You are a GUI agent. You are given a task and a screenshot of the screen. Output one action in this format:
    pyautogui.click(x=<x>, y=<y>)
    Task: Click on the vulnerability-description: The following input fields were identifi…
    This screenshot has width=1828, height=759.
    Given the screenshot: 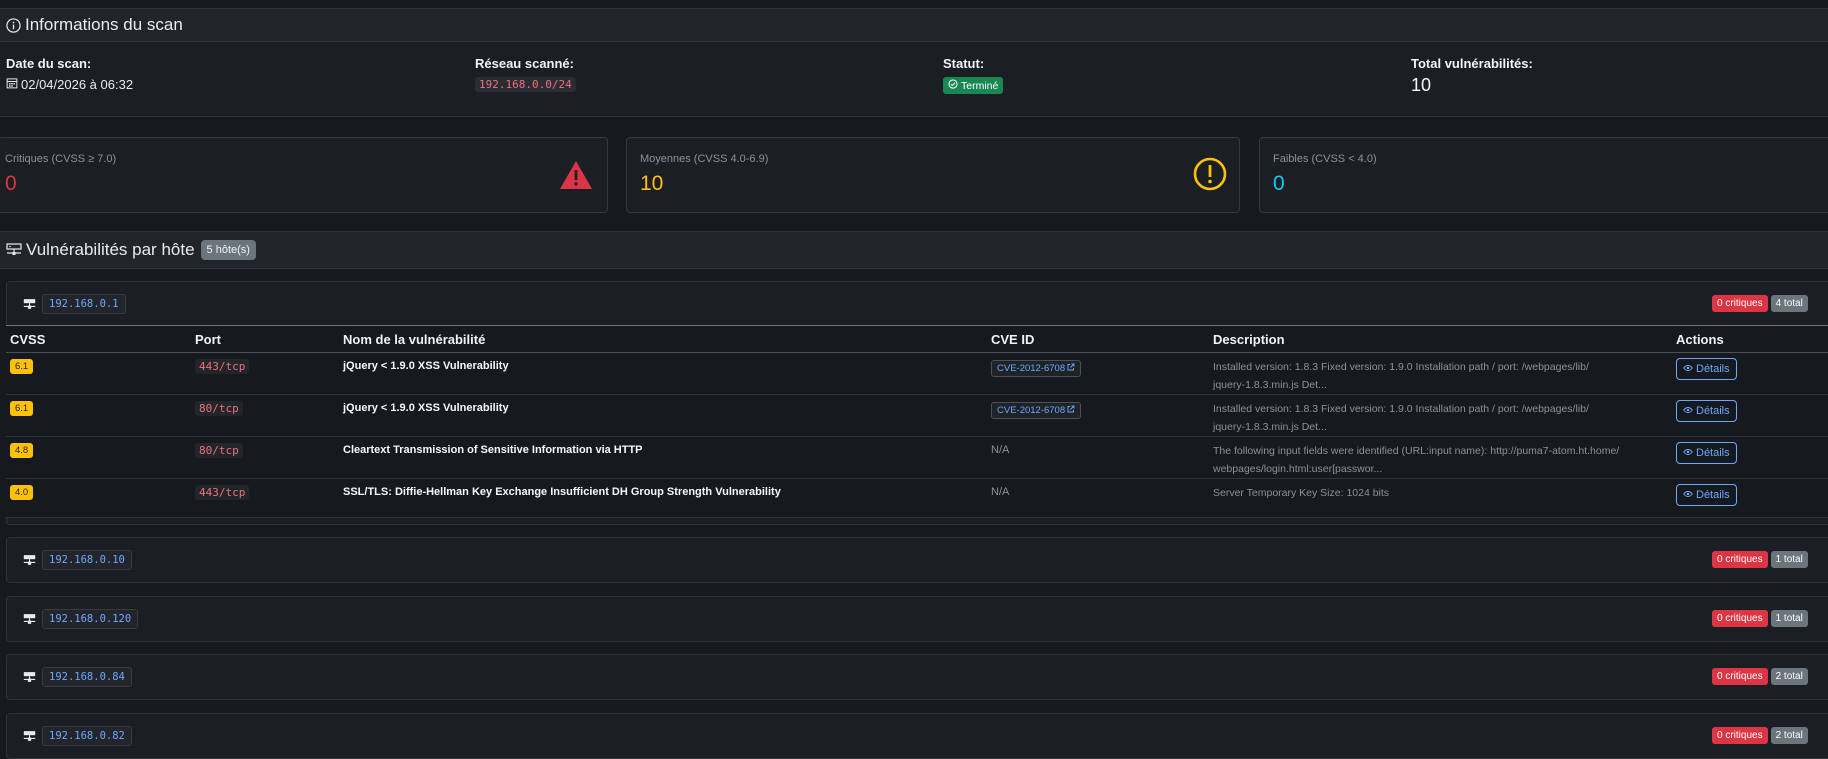 What is the action you would take?
    pyautogui.click(x=1440, y=460)
    